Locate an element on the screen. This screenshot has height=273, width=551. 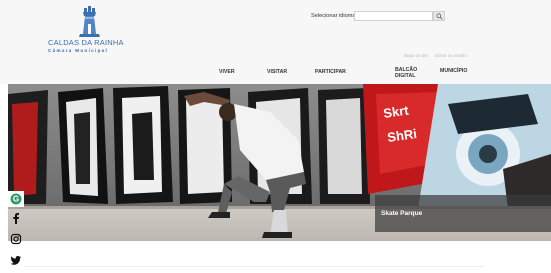
nav-item-municipio: MUNICÍPIO is located at coordinates (453, 71).